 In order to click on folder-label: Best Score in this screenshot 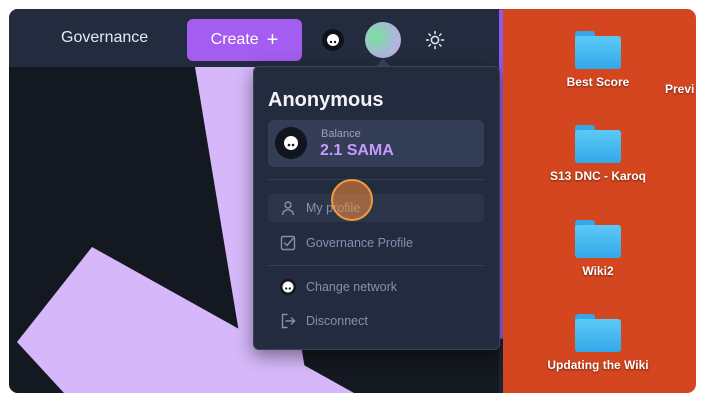, I will do `click(598, 82)`.